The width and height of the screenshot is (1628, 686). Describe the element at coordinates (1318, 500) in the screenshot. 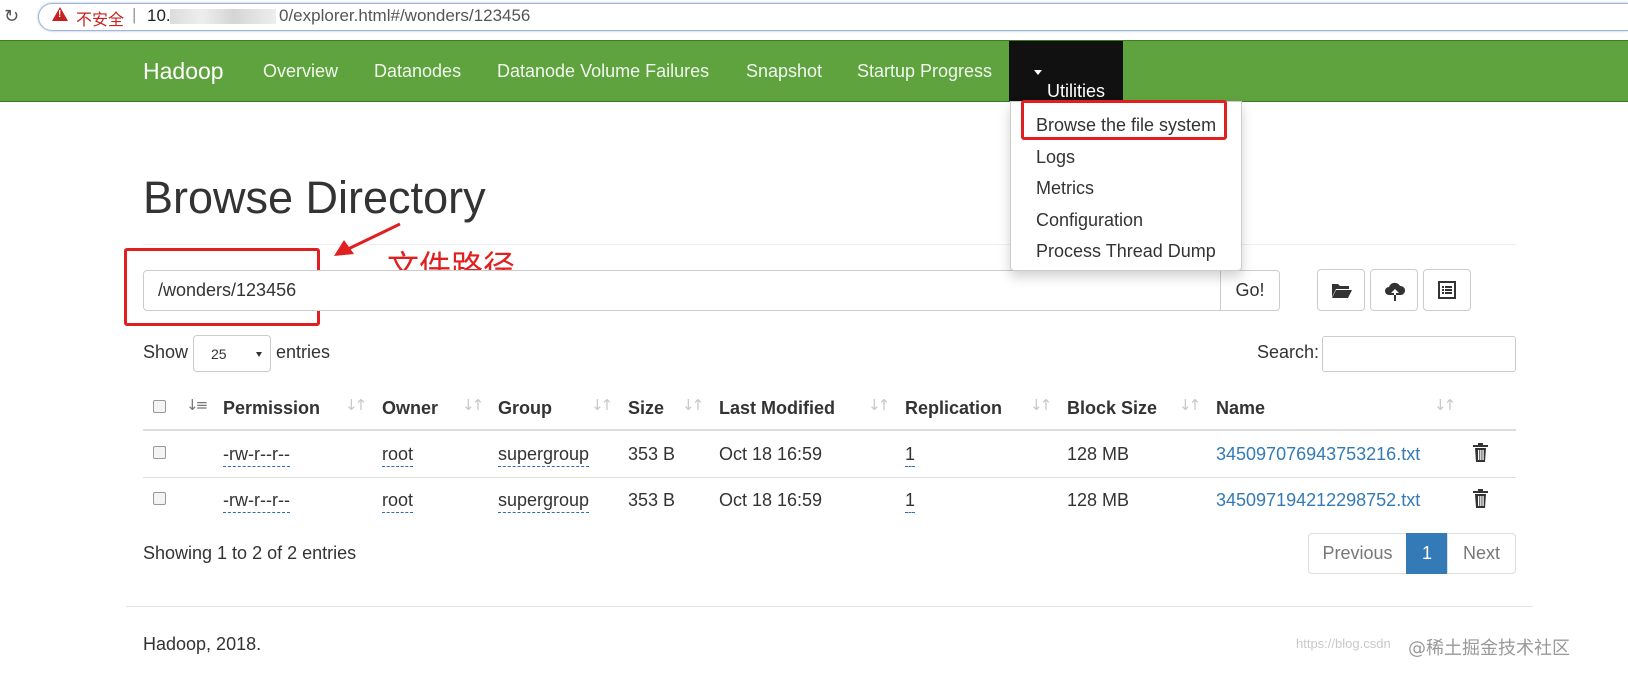

I see `row-file-name-link: 345097194212298752.txt` at that location.